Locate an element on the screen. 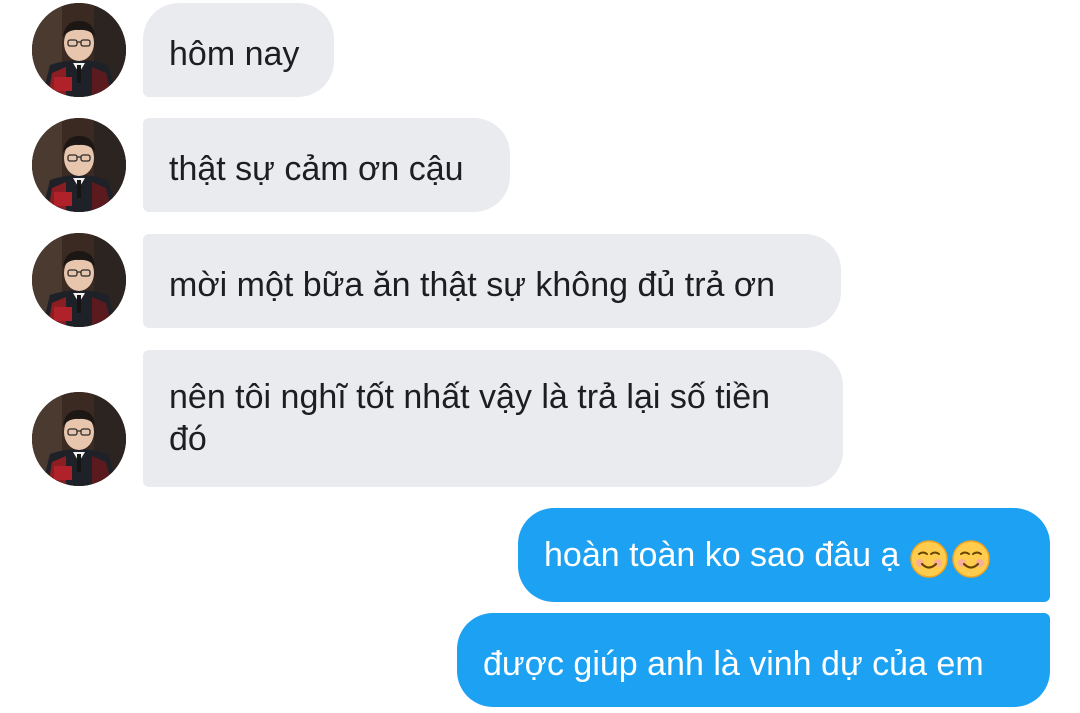 The width and height of the screenshot is (1080, 713). incoming-message-bubble: hôm nay is located at coordinates (238, 50).